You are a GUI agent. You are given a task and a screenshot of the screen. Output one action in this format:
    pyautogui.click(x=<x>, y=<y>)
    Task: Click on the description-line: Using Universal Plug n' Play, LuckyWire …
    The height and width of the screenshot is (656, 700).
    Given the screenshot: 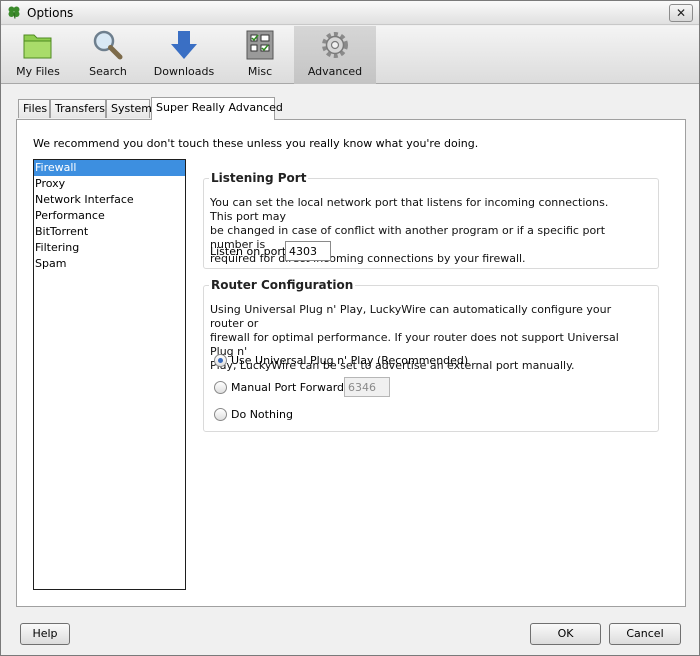 What is the action you would take?
    pyautogui.click(x=411, y=316)
    